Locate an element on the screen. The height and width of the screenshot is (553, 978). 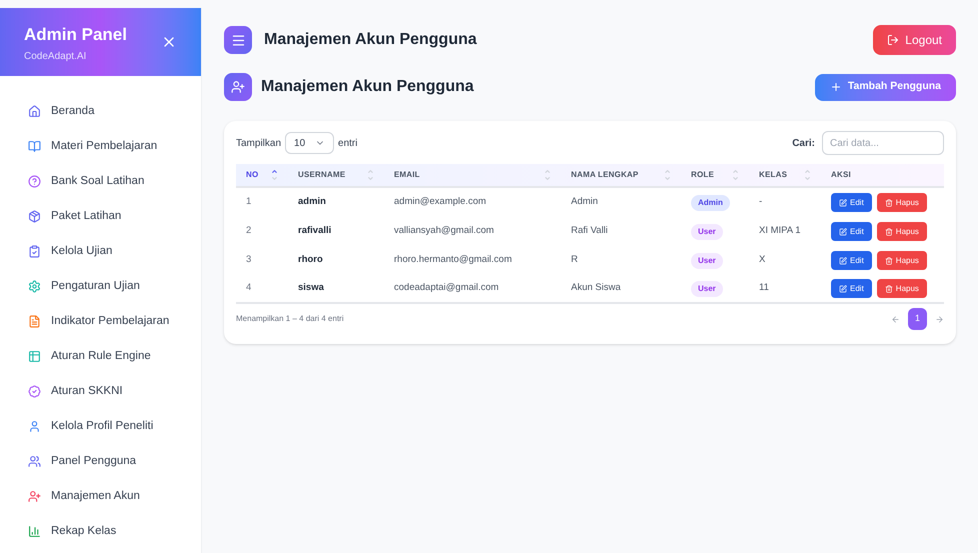
sidebar-item: Rekap Kelas is located at coordinates (100, 531).